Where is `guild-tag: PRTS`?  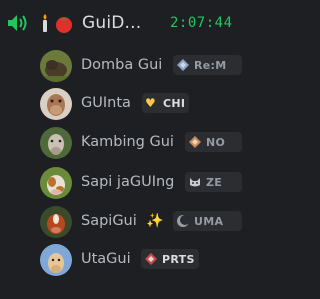
guild-tag: PRTS is located at coordinates (170, 259).